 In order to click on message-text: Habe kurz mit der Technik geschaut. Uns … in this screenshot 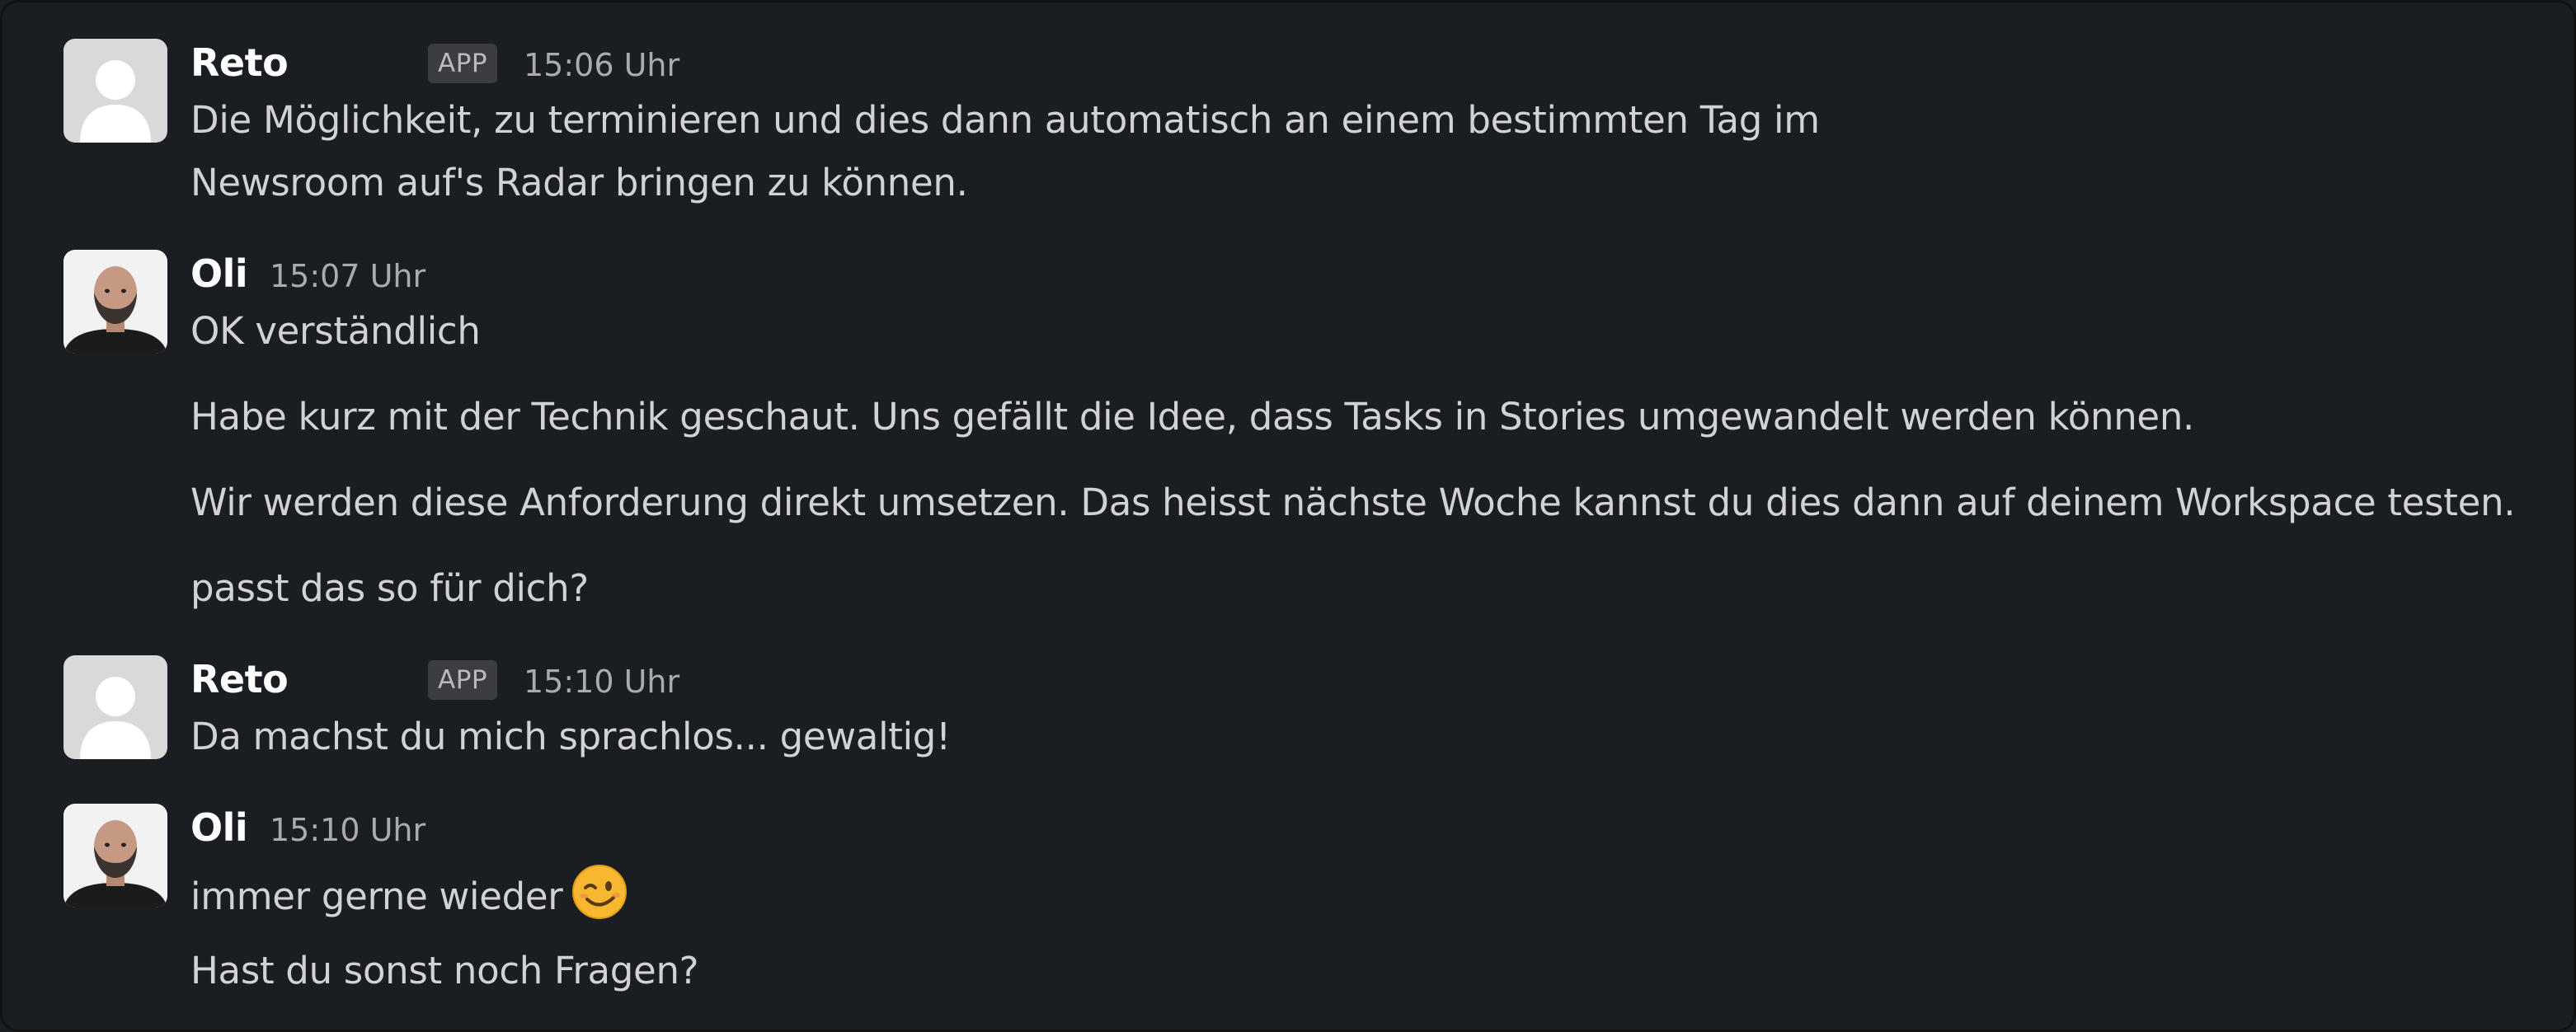, I will do `click(1192, 417)`.